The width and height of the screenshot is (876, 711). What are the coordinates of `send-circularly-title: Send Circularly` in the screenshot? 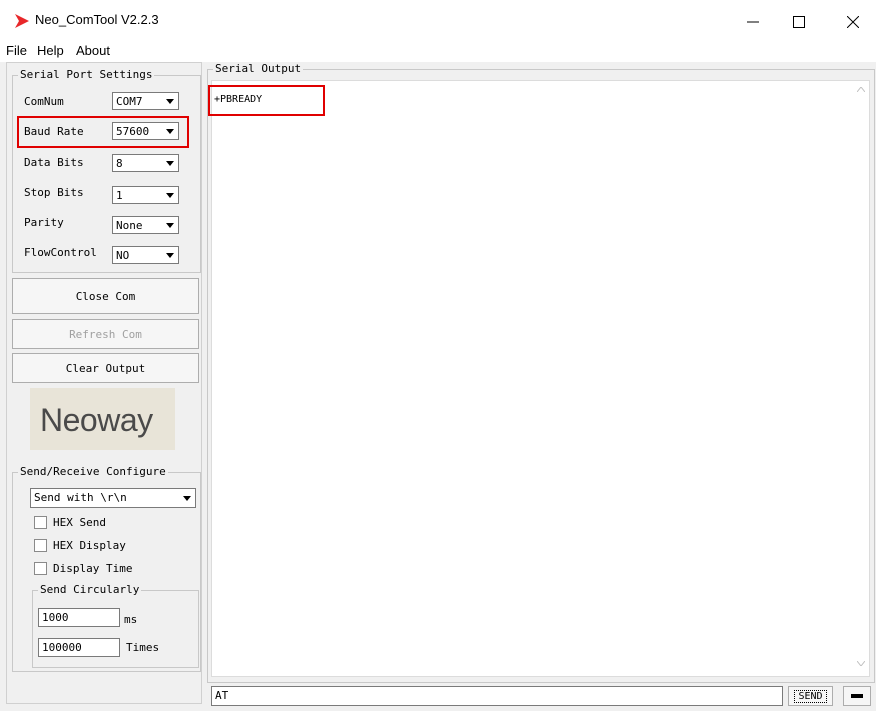 It's located at (90, 590).